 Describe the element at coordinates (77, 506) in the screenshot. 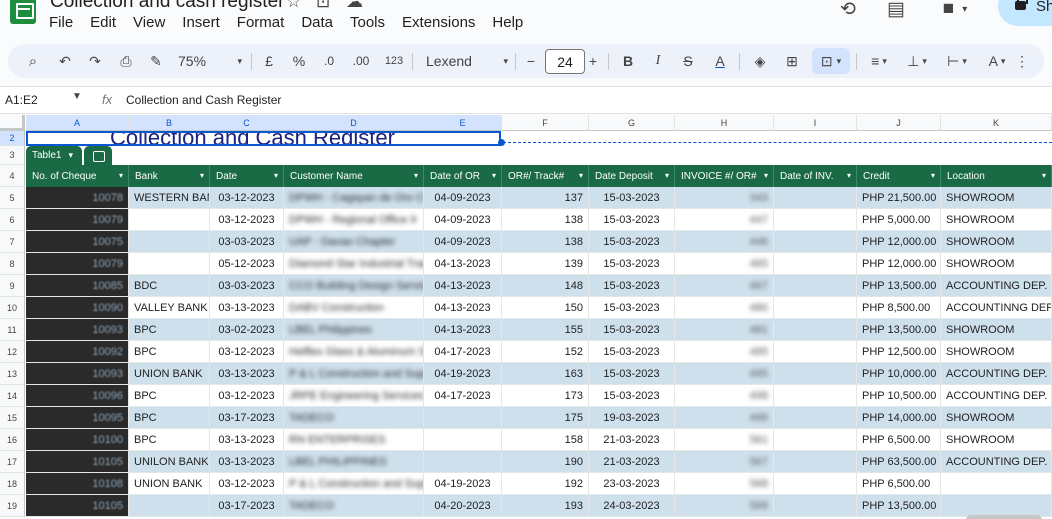

I see `table-cell-cheque: 10105` at that location.